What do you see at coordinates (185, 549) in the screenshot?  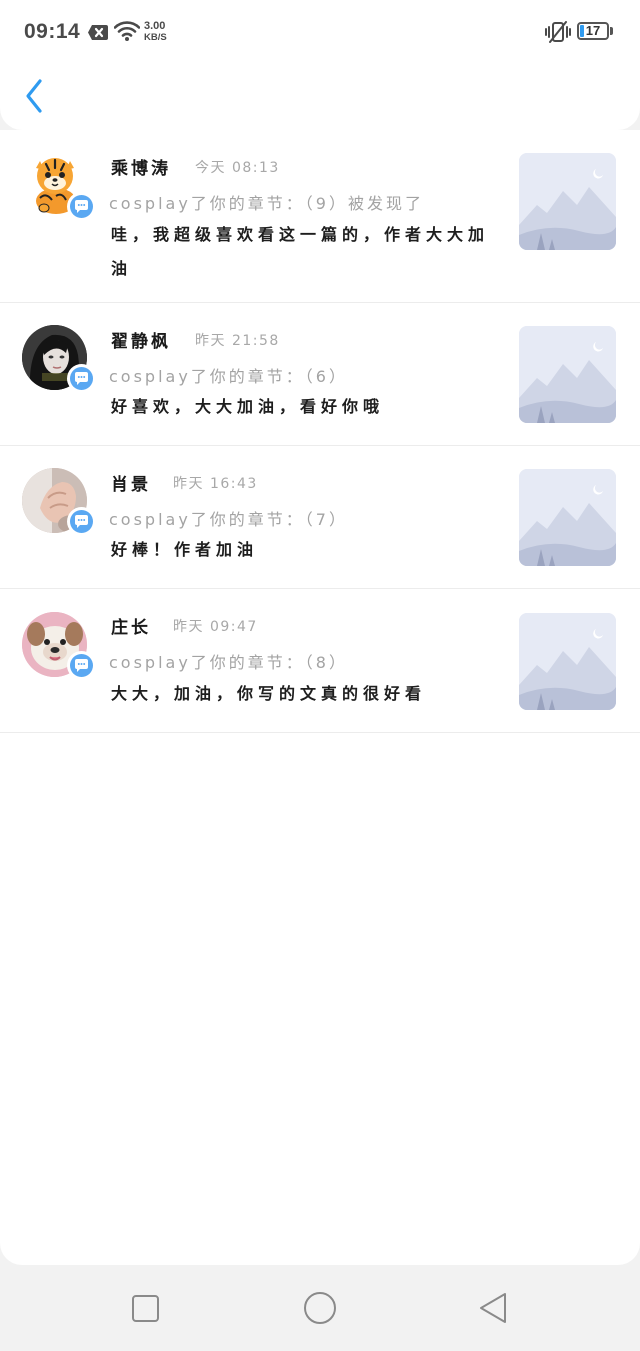 I see `comment-text: 好棒！作者加油` at bounding box center [185, 549].